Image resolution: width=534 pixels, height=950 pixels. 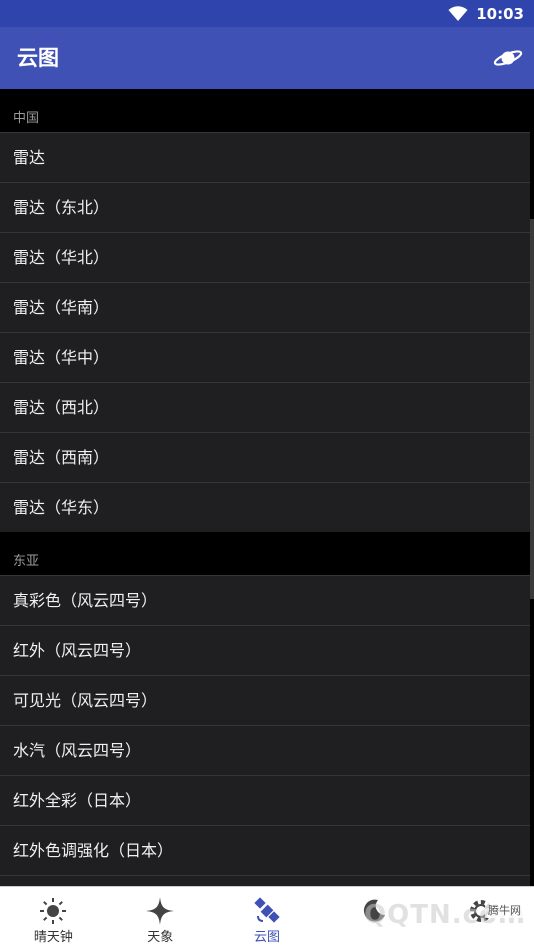 What do you see at coordinates (265, 700) in the screenshot?
I see `list-item: 可见光（风云四号）` at bounding box center [265, 700].